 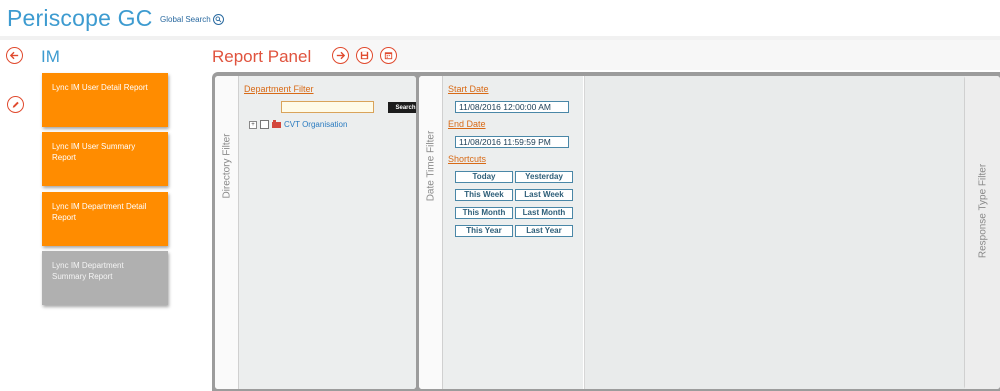 What do you see at coordinates (218, 19) in the screenshot?
I see `search-icon` at bounding box center [218, 19].